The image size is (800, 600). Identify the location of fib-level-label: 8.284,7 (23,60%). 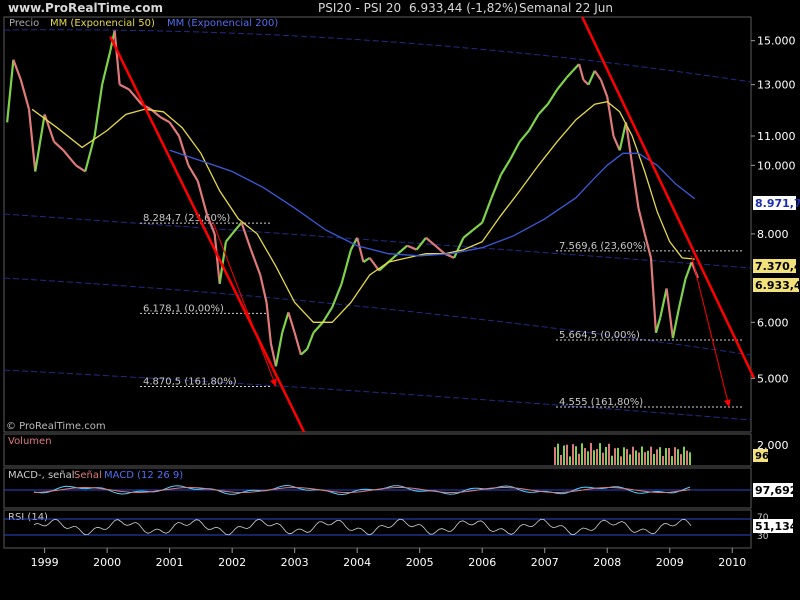
(186, 218).